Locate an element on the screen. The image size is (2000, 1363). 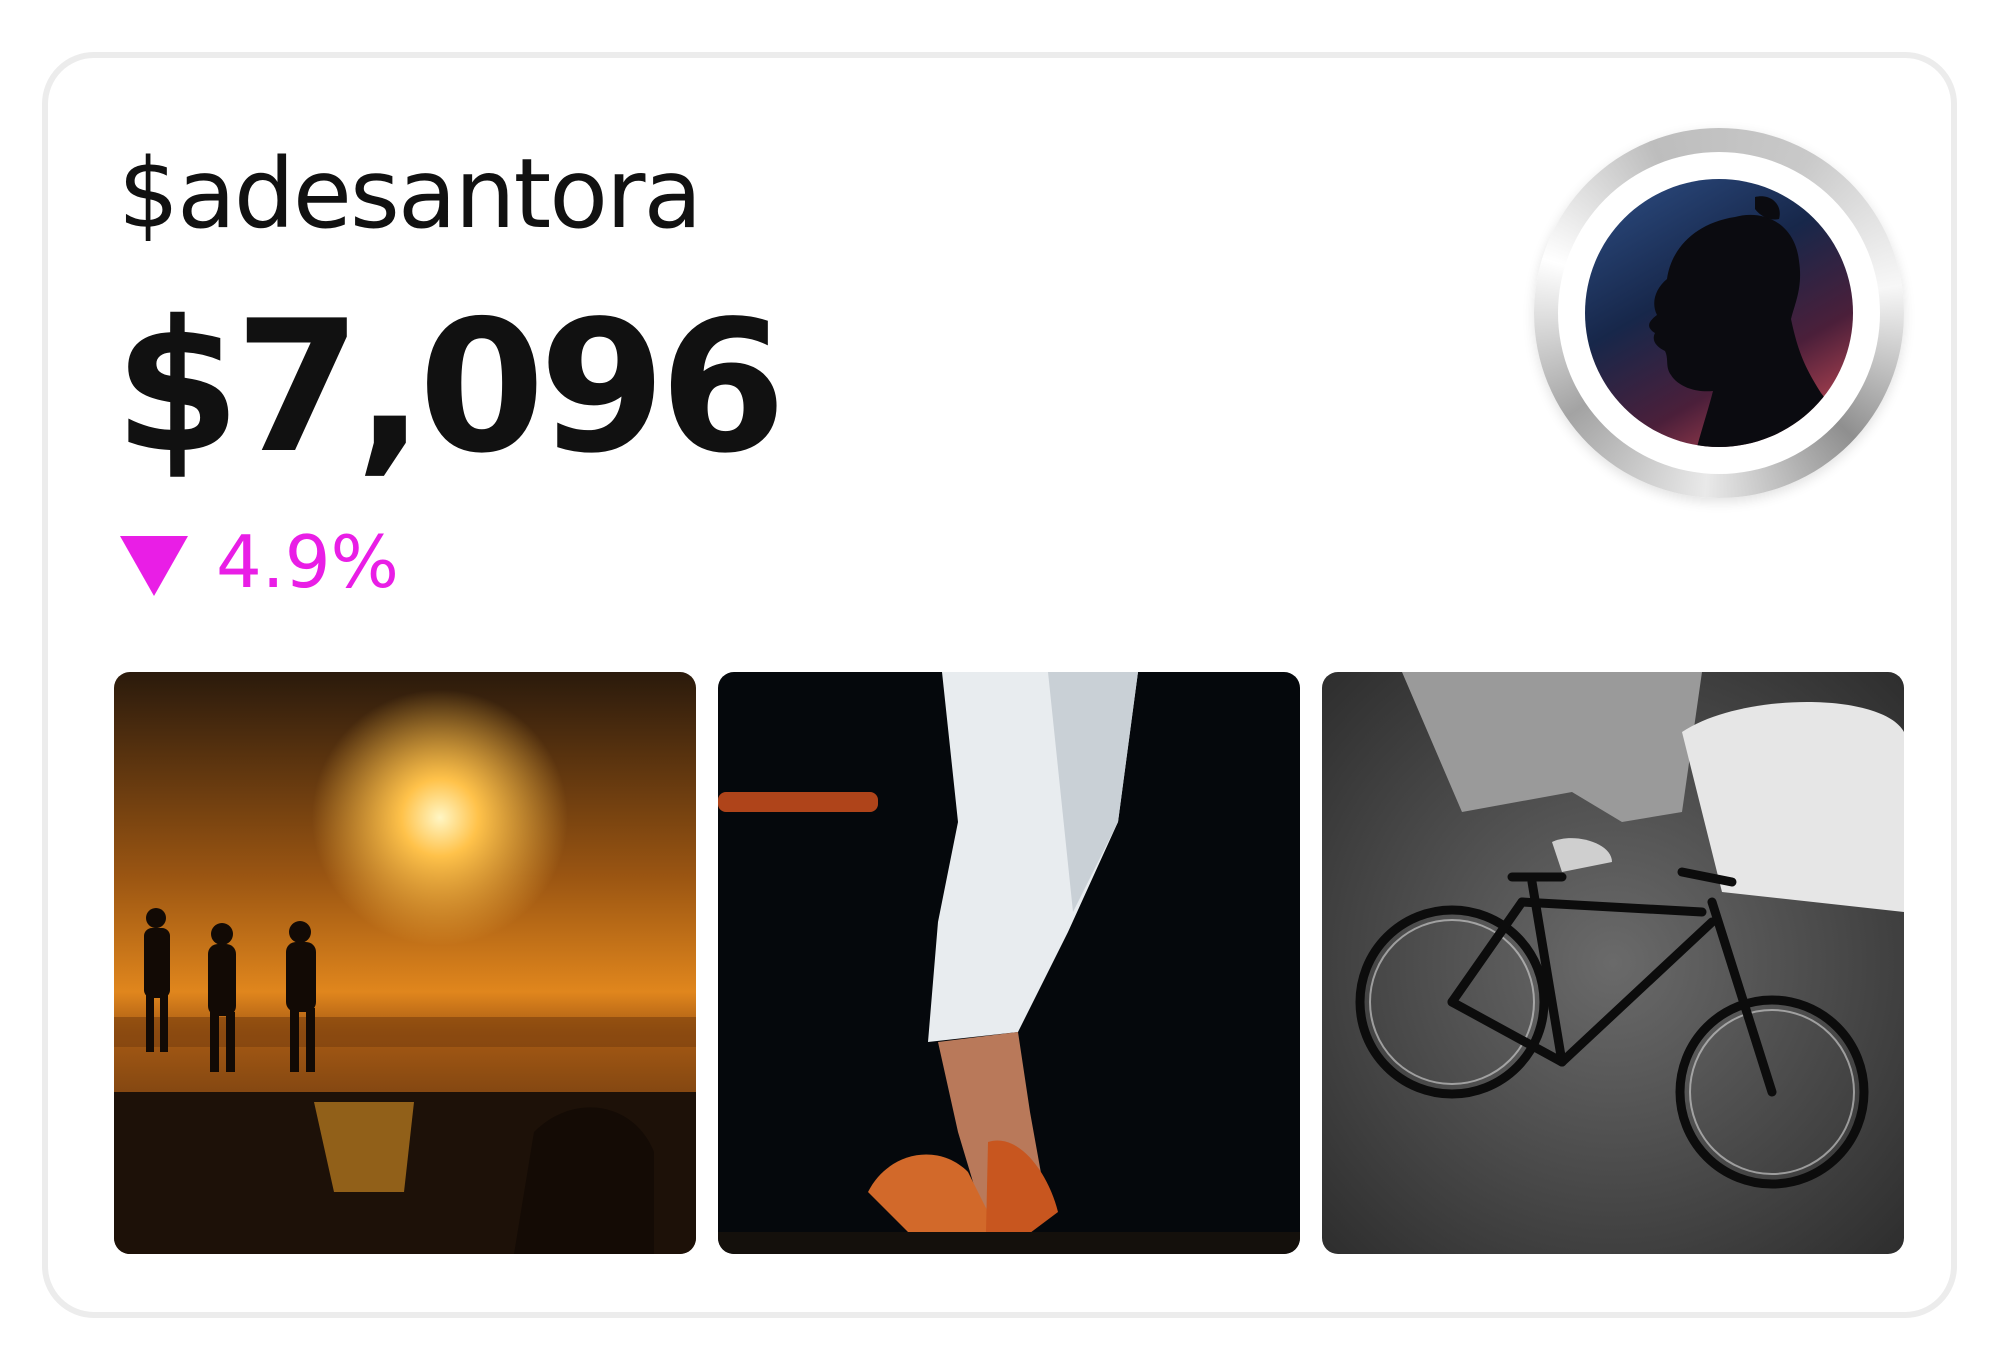
person-silhouette-icon is located at coordinates (1719, 313).